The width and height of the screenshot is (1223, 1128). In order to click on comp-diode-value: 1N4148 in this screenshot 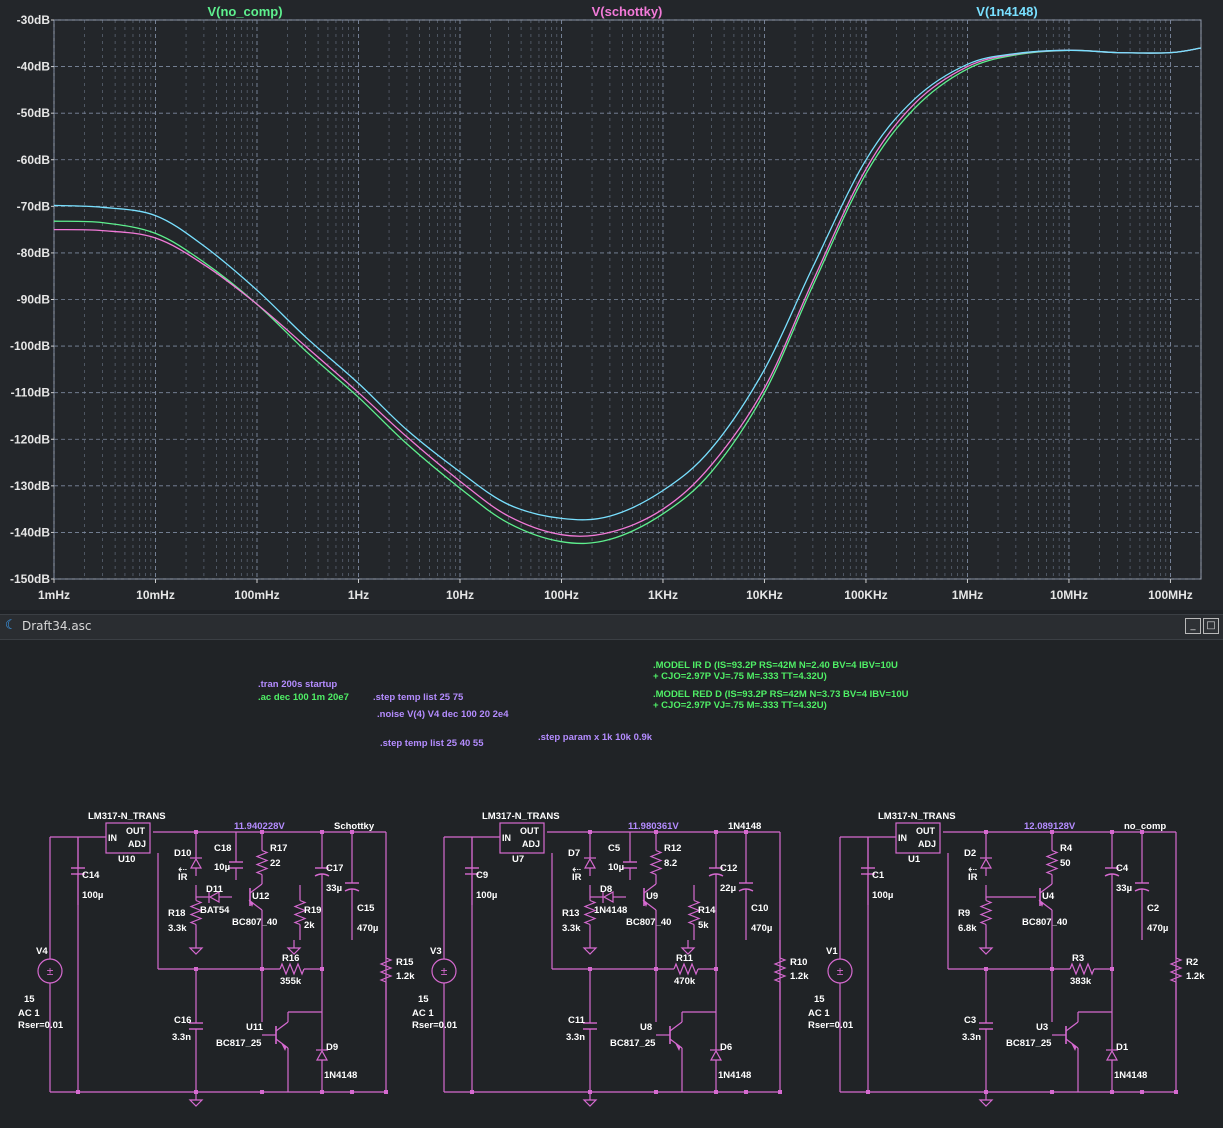, I will do `click(610, 910)`.